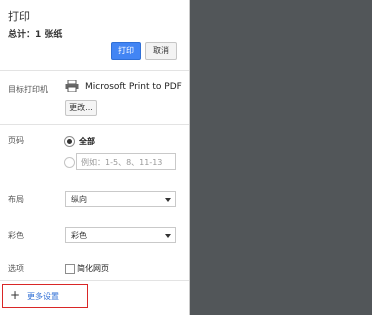 This screenshot has width=372, height=315. Describe the element at coordinates (16, 268) in the screenshot. I see `options-label: 选项` at that location.